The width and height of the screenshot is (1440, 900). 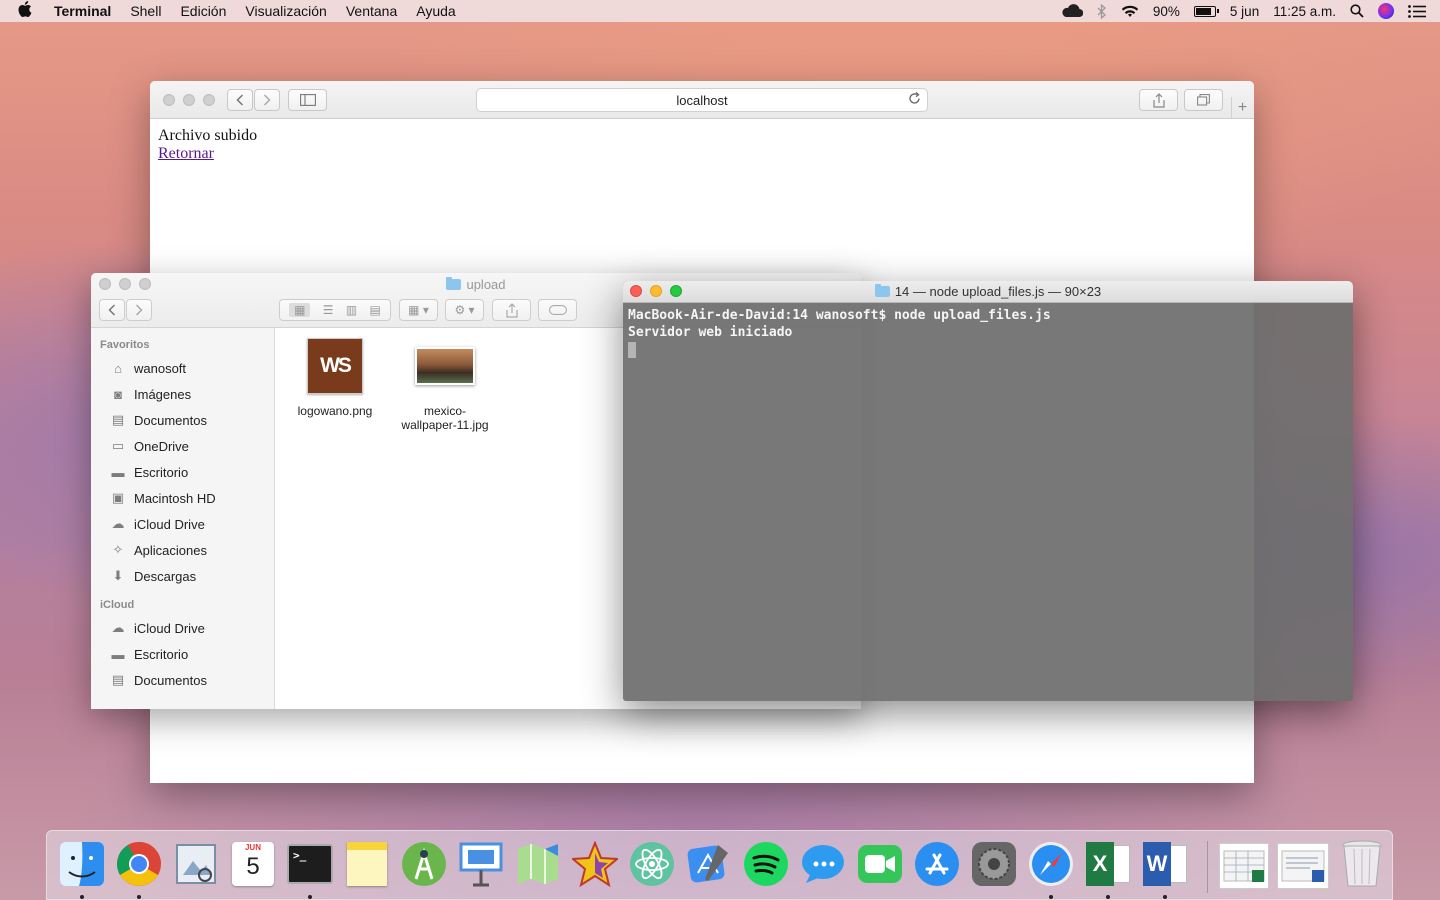 What do you see at coordinates (1072, 11) in the screenshot?
I see `onedrive-cloud-icon` at bounding box center [1072, 11].